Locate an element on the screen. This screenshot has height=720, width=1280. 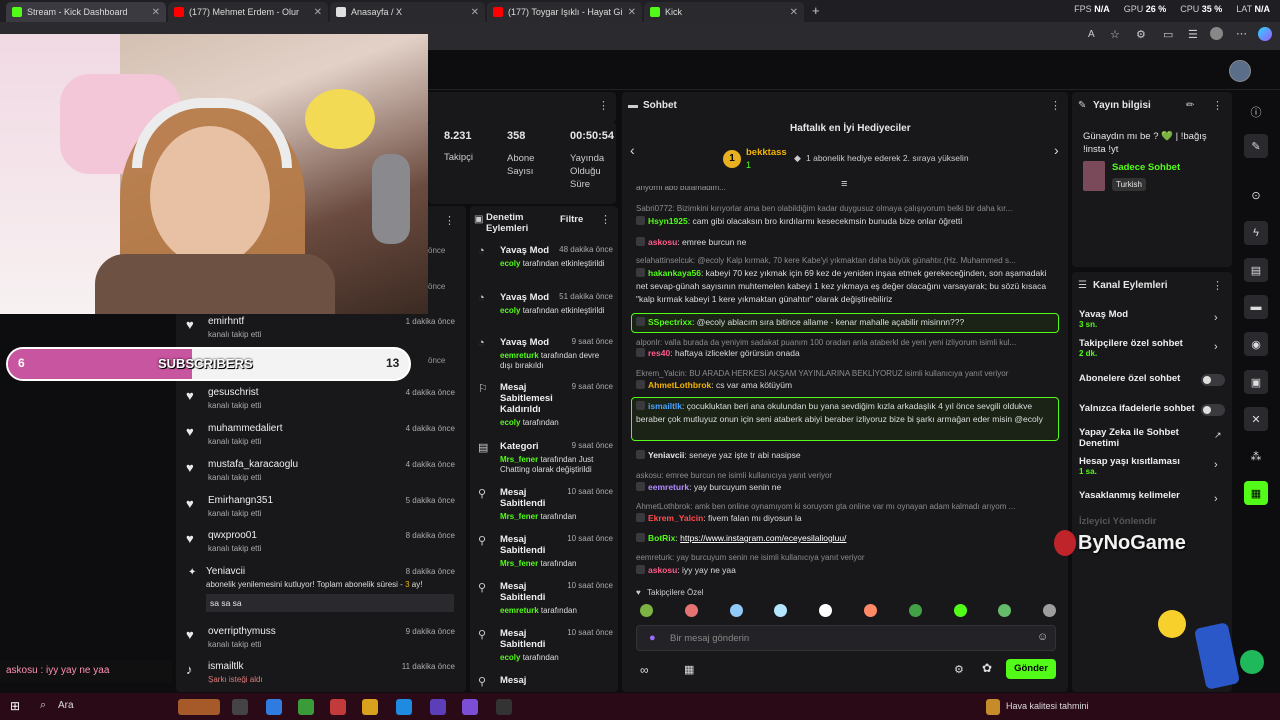
gear-icon: ⚙ is located at coordinates (959, 669).